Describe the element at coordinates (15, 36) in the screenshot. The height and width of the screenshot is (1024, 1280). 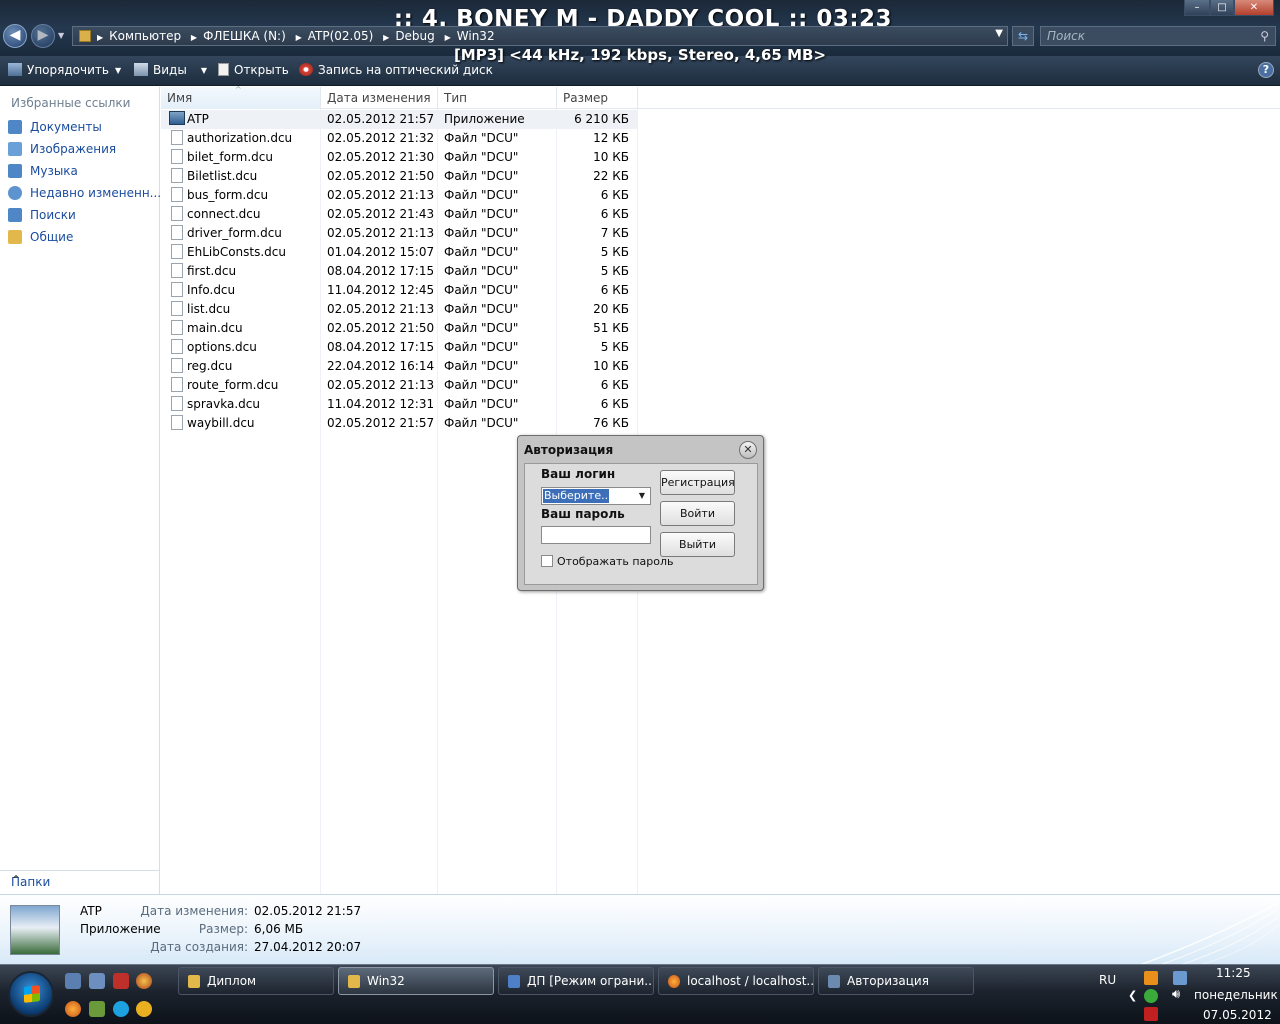
I see `back-button: ◀` at that location.